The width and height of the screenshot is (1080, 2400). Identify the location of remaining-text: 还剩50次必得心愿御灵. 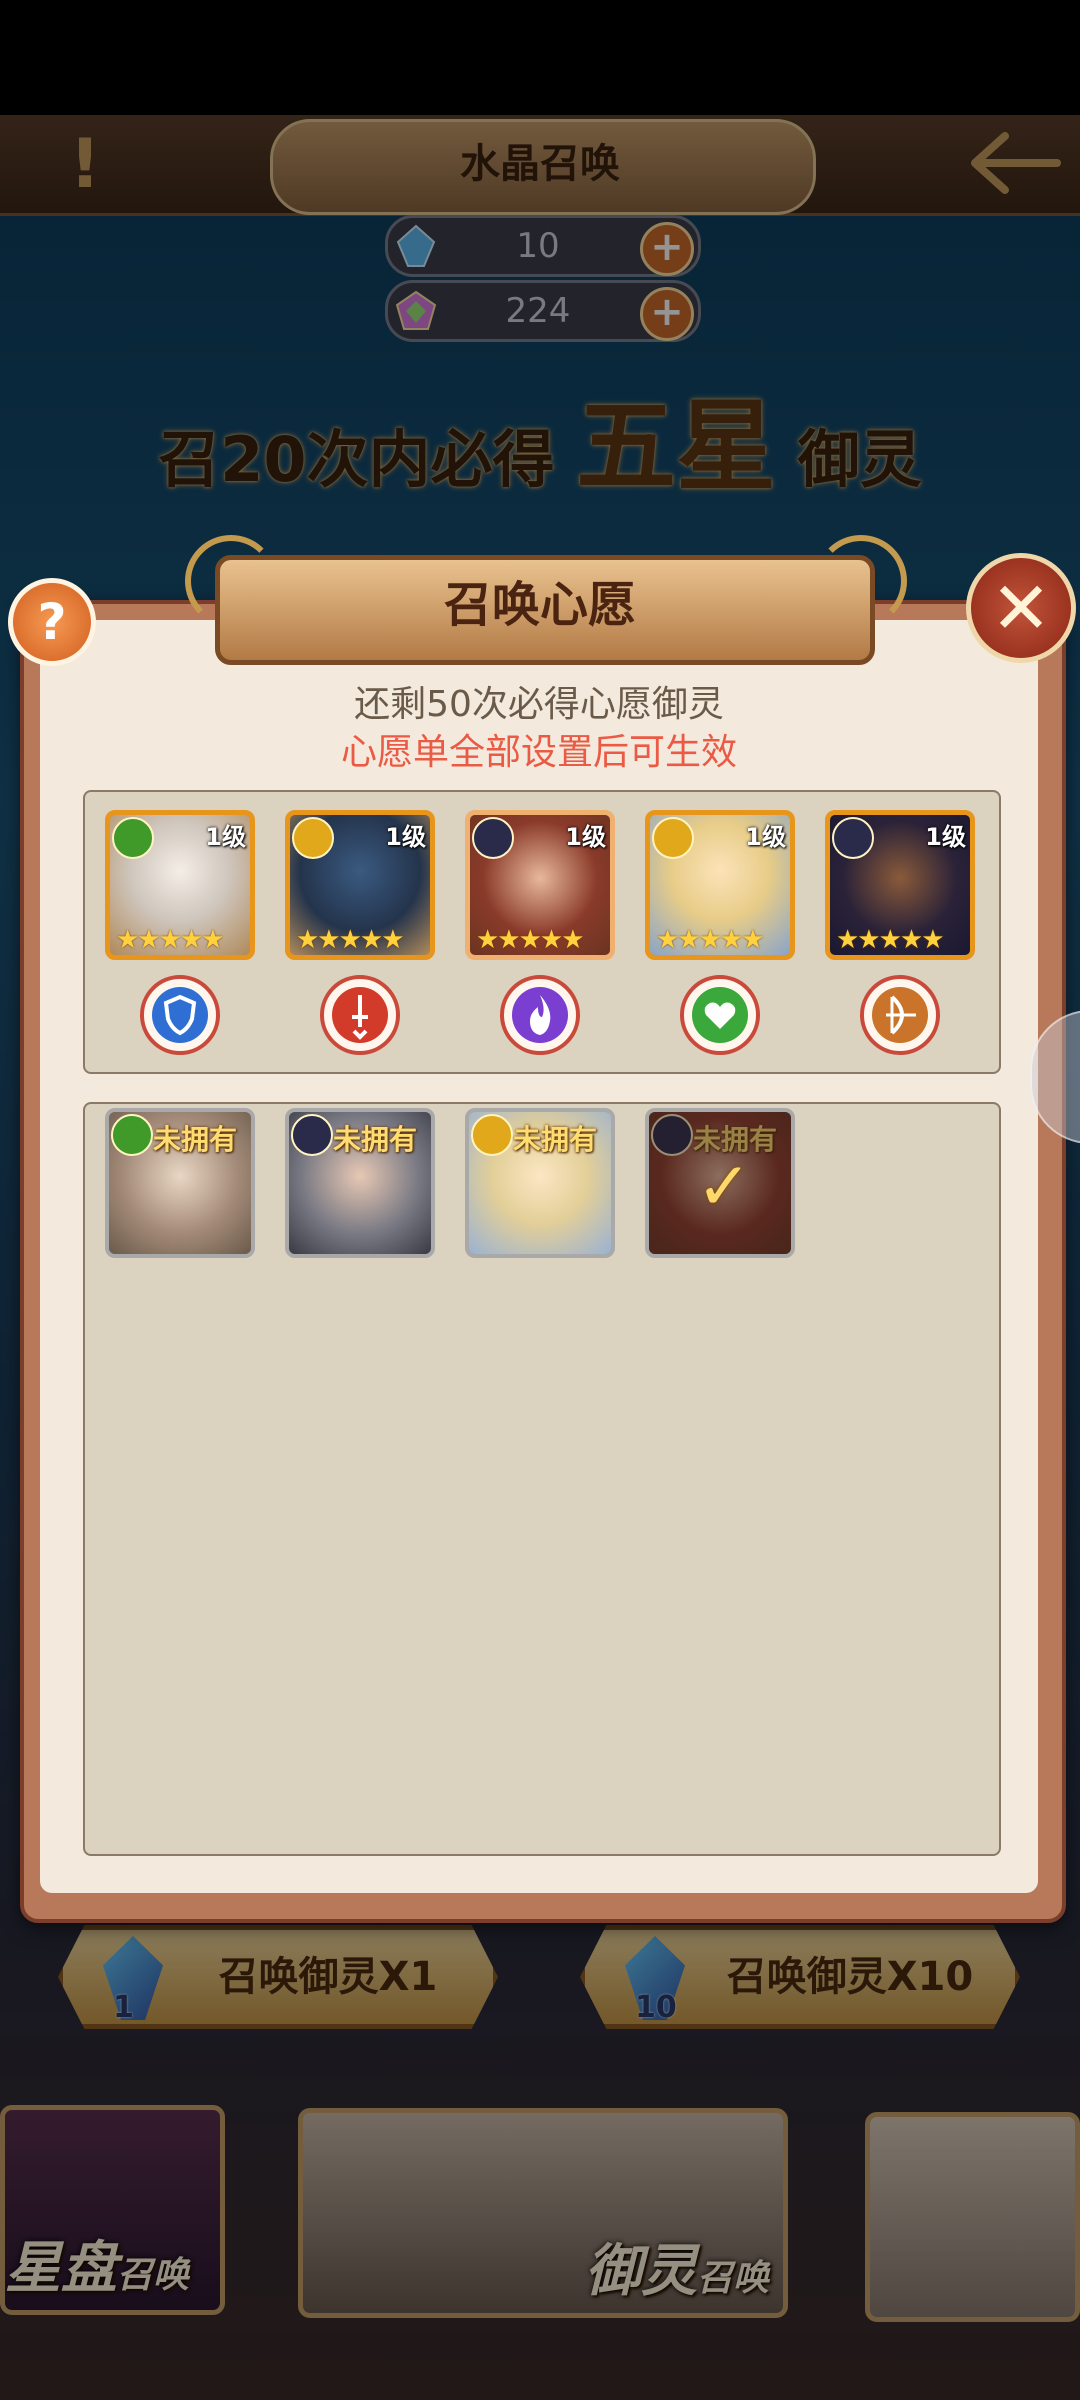
(539, 704).